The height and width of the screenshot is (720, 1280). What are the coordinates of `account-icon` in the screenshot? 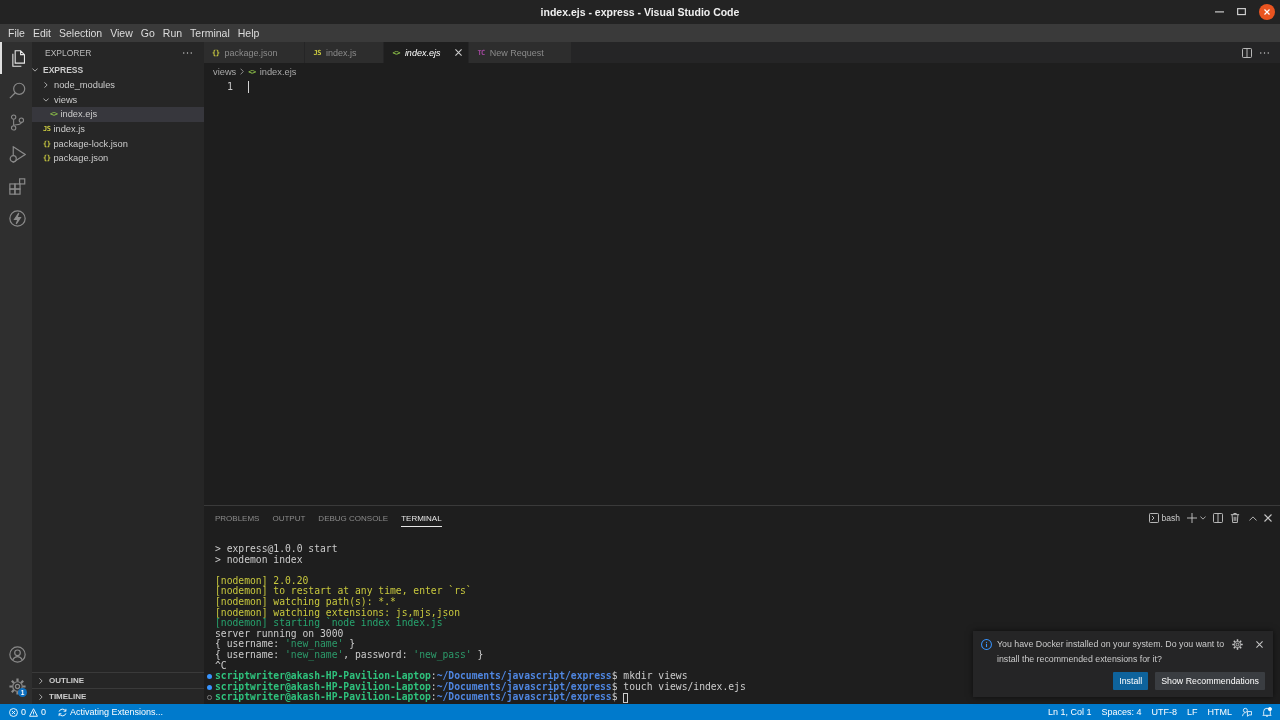 It's located at (17, 654).